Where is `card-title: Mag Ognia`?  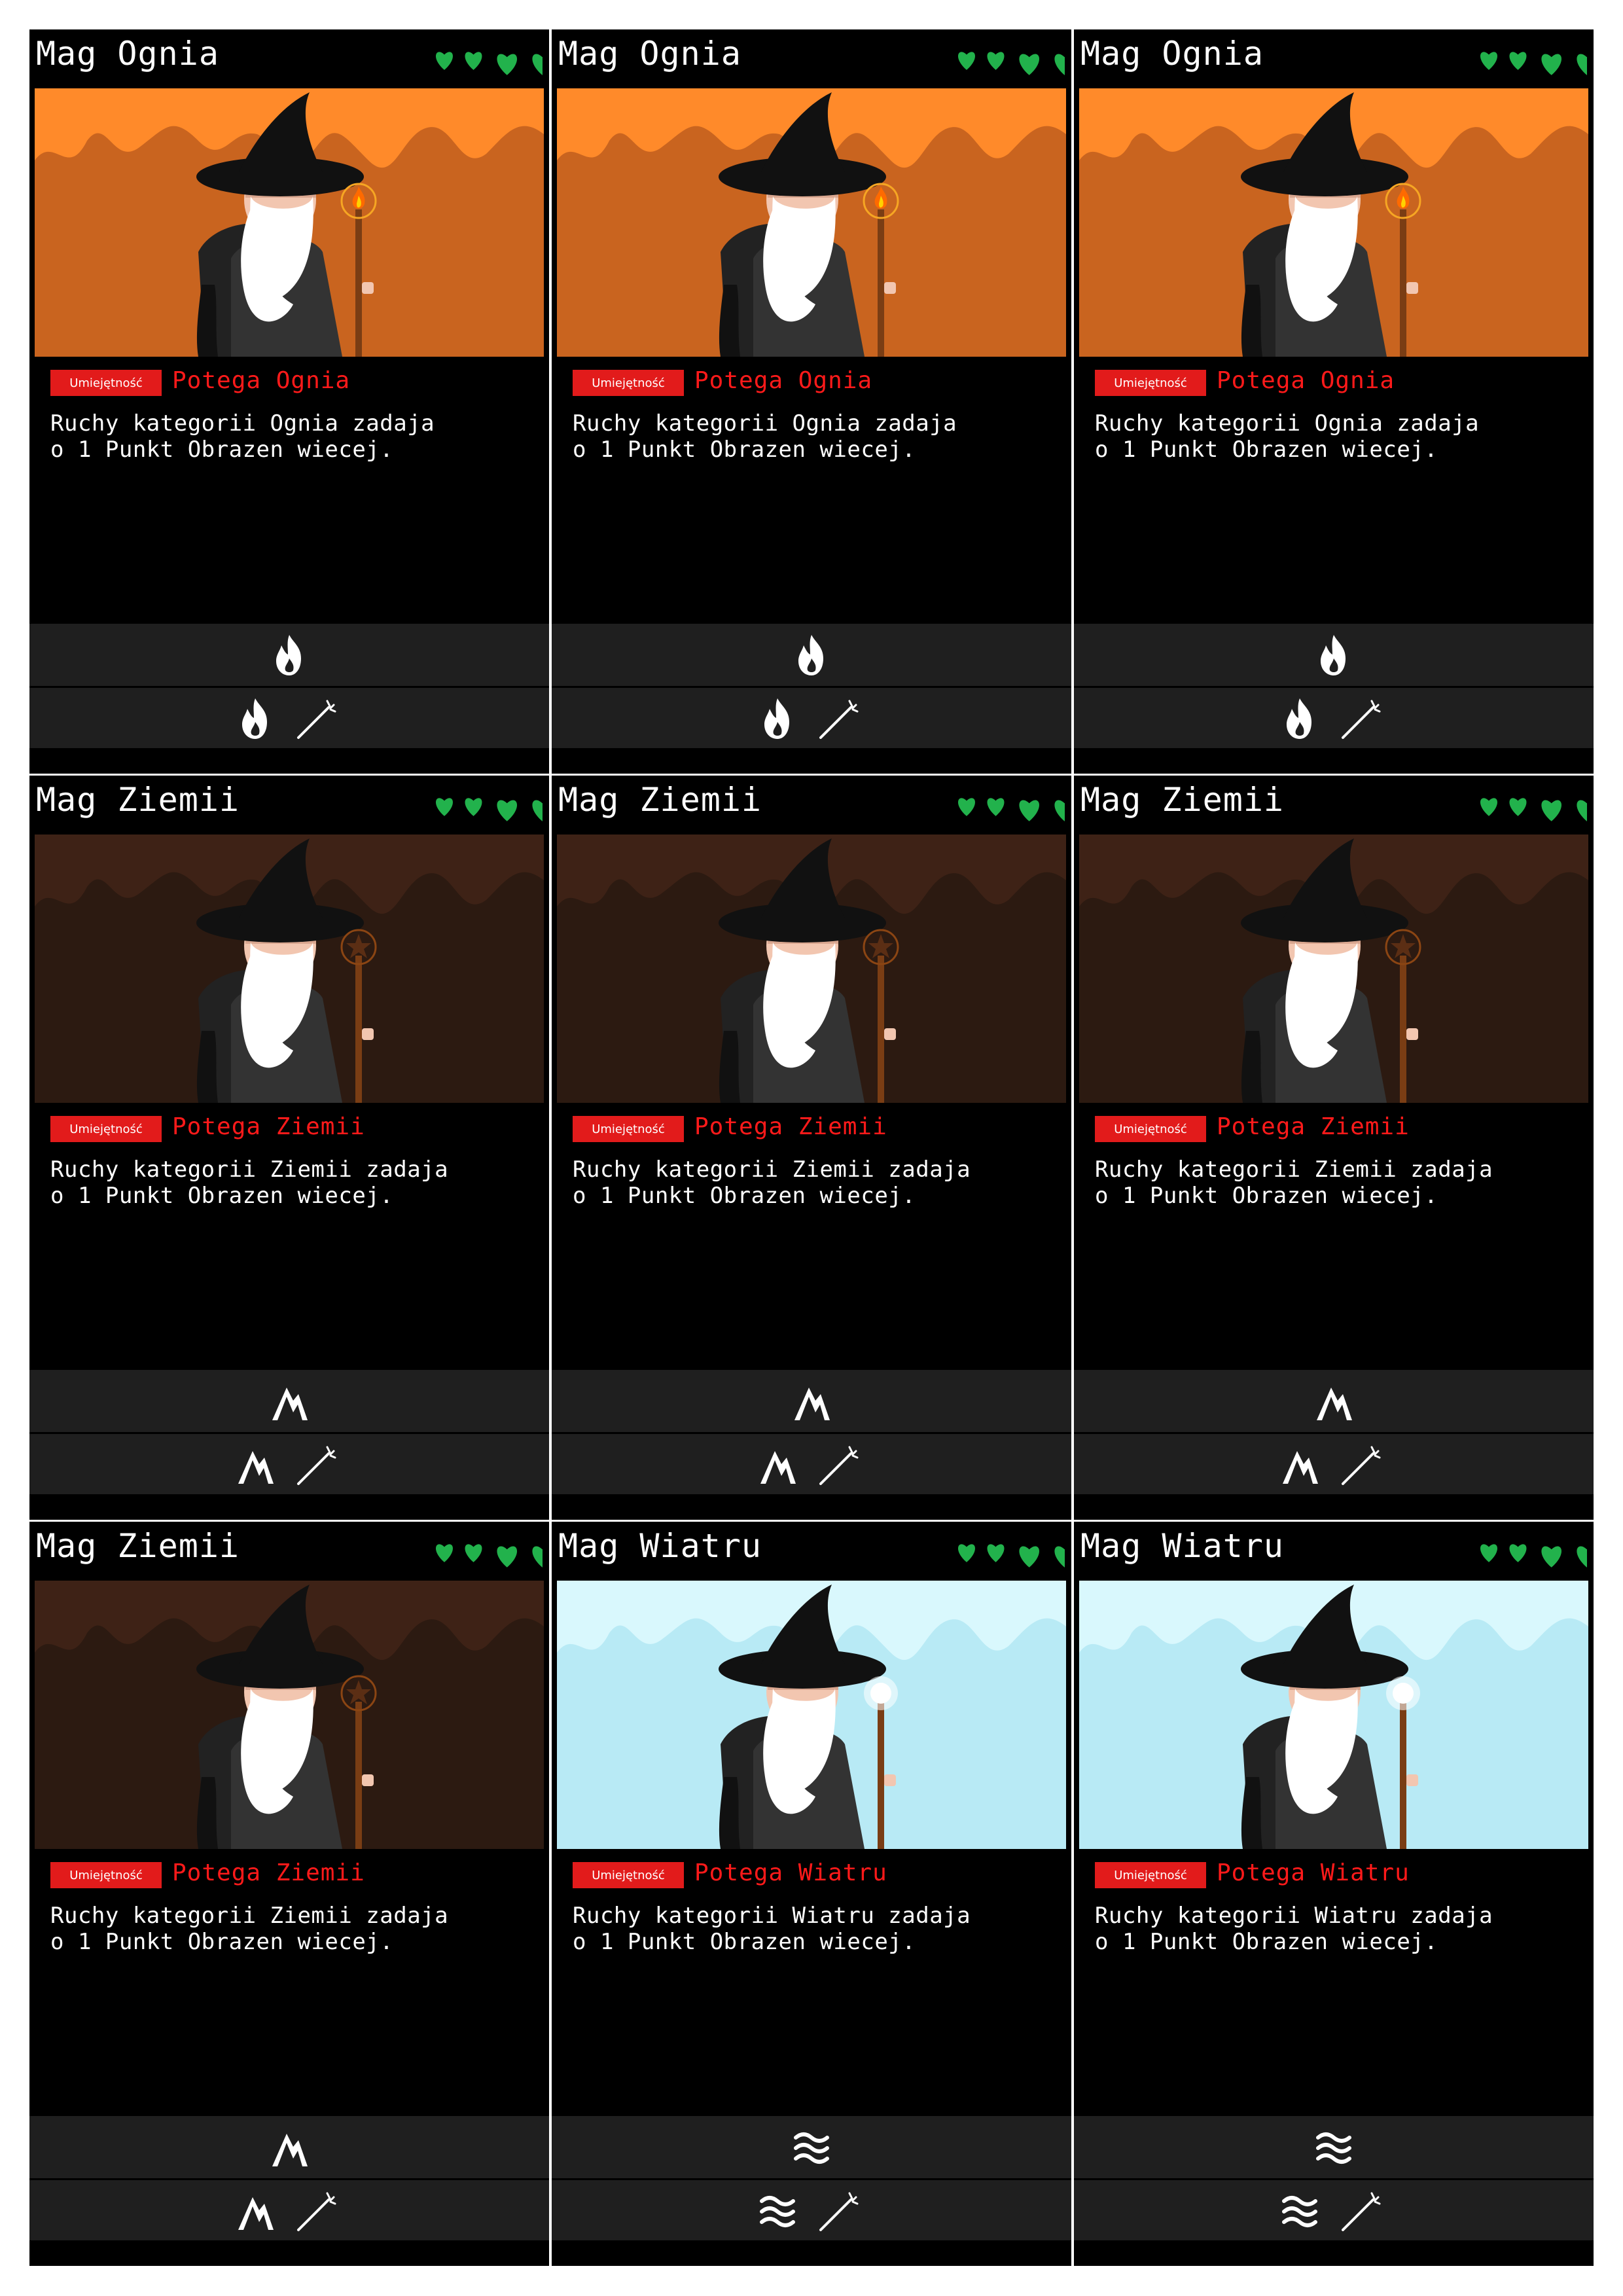
card-title: Mag Ognia is located at coordinates (1172, 54).